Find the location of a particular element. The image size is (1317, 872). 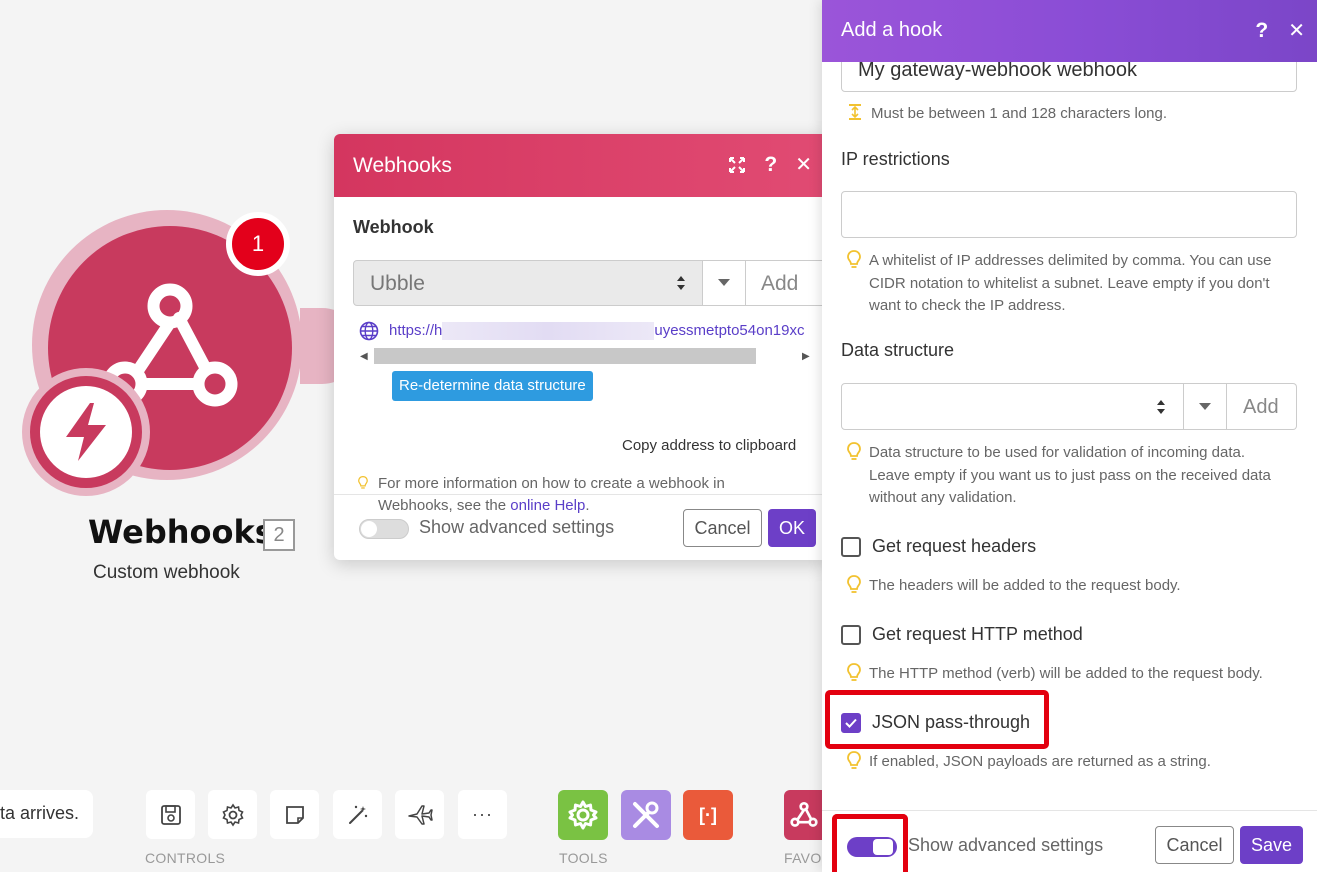

globe-icon is located at coordinates (369, 331).